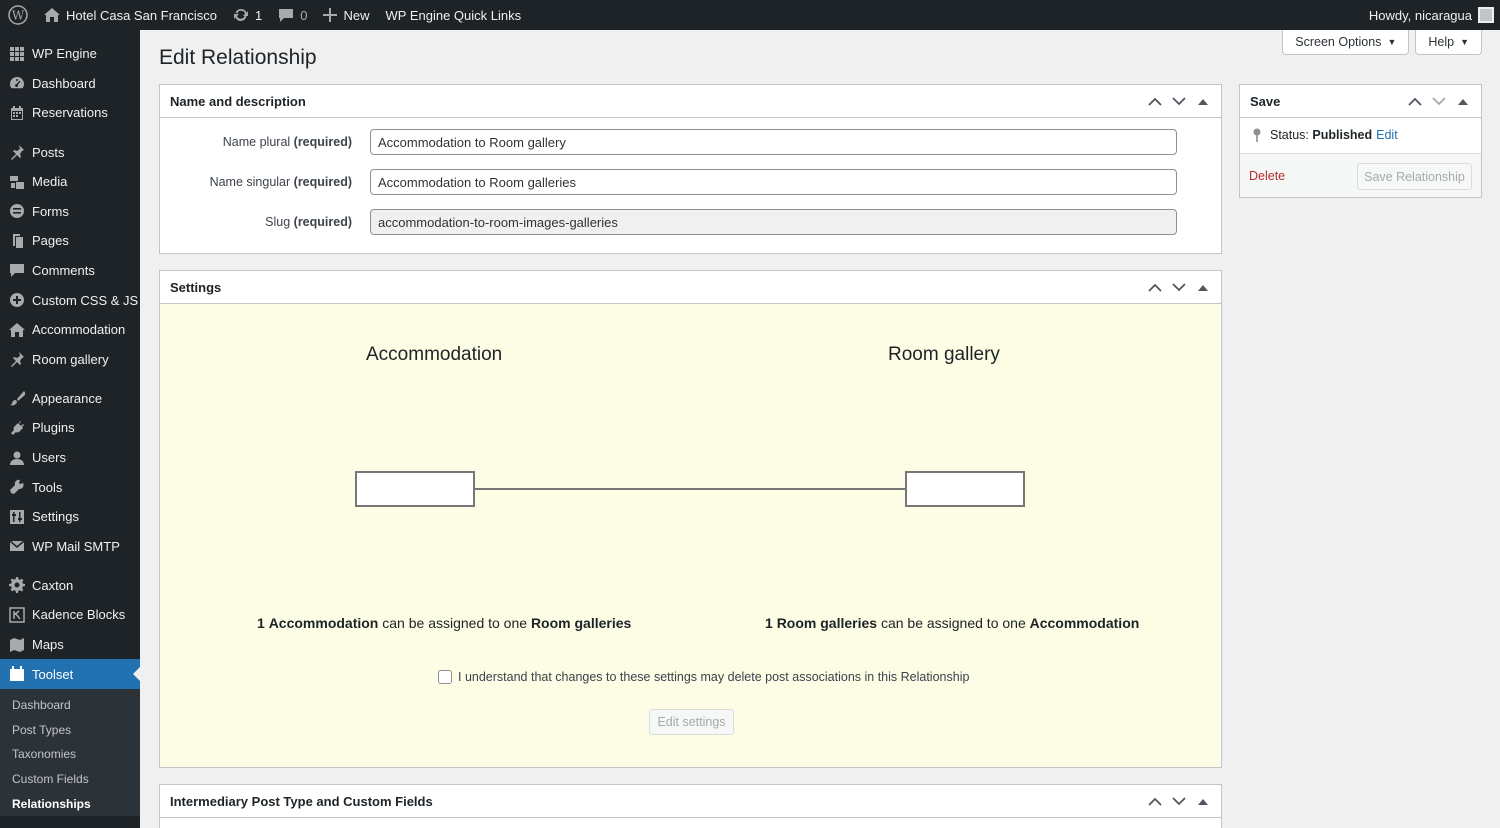 The image size is (1500, 828). What do you see at coordinates (70, 211) in the screenshot?
I see `sidebar-item-forms: Forms` at bounding box center [70, 211].